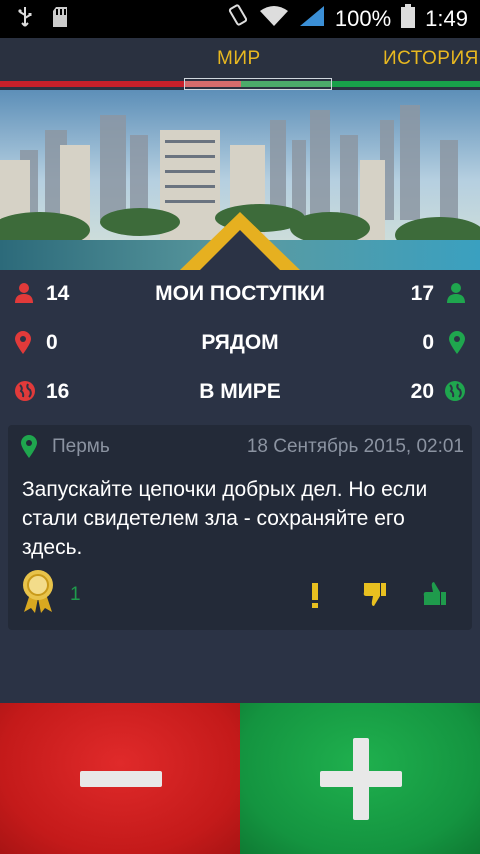 The image size is (480, 854). I want to click on stats-row-world: 16 В МИРЕ 20, so click(240, 392).